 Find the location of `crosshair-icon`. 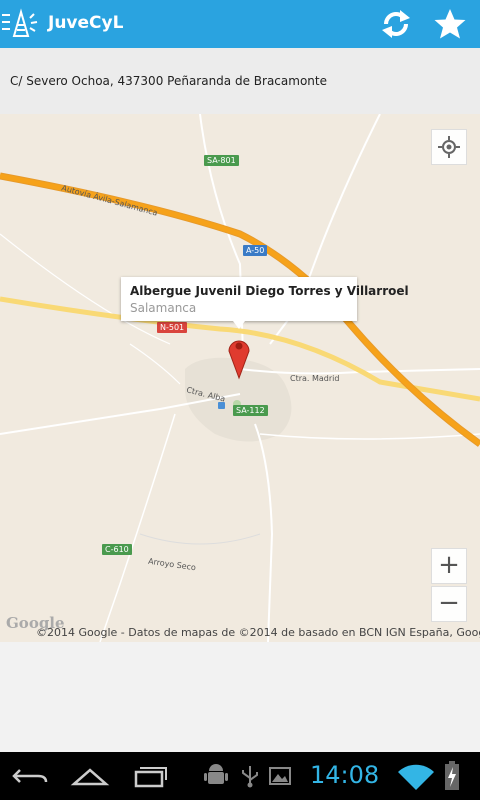

crosshair-icon is located at coordinates (449, 147).